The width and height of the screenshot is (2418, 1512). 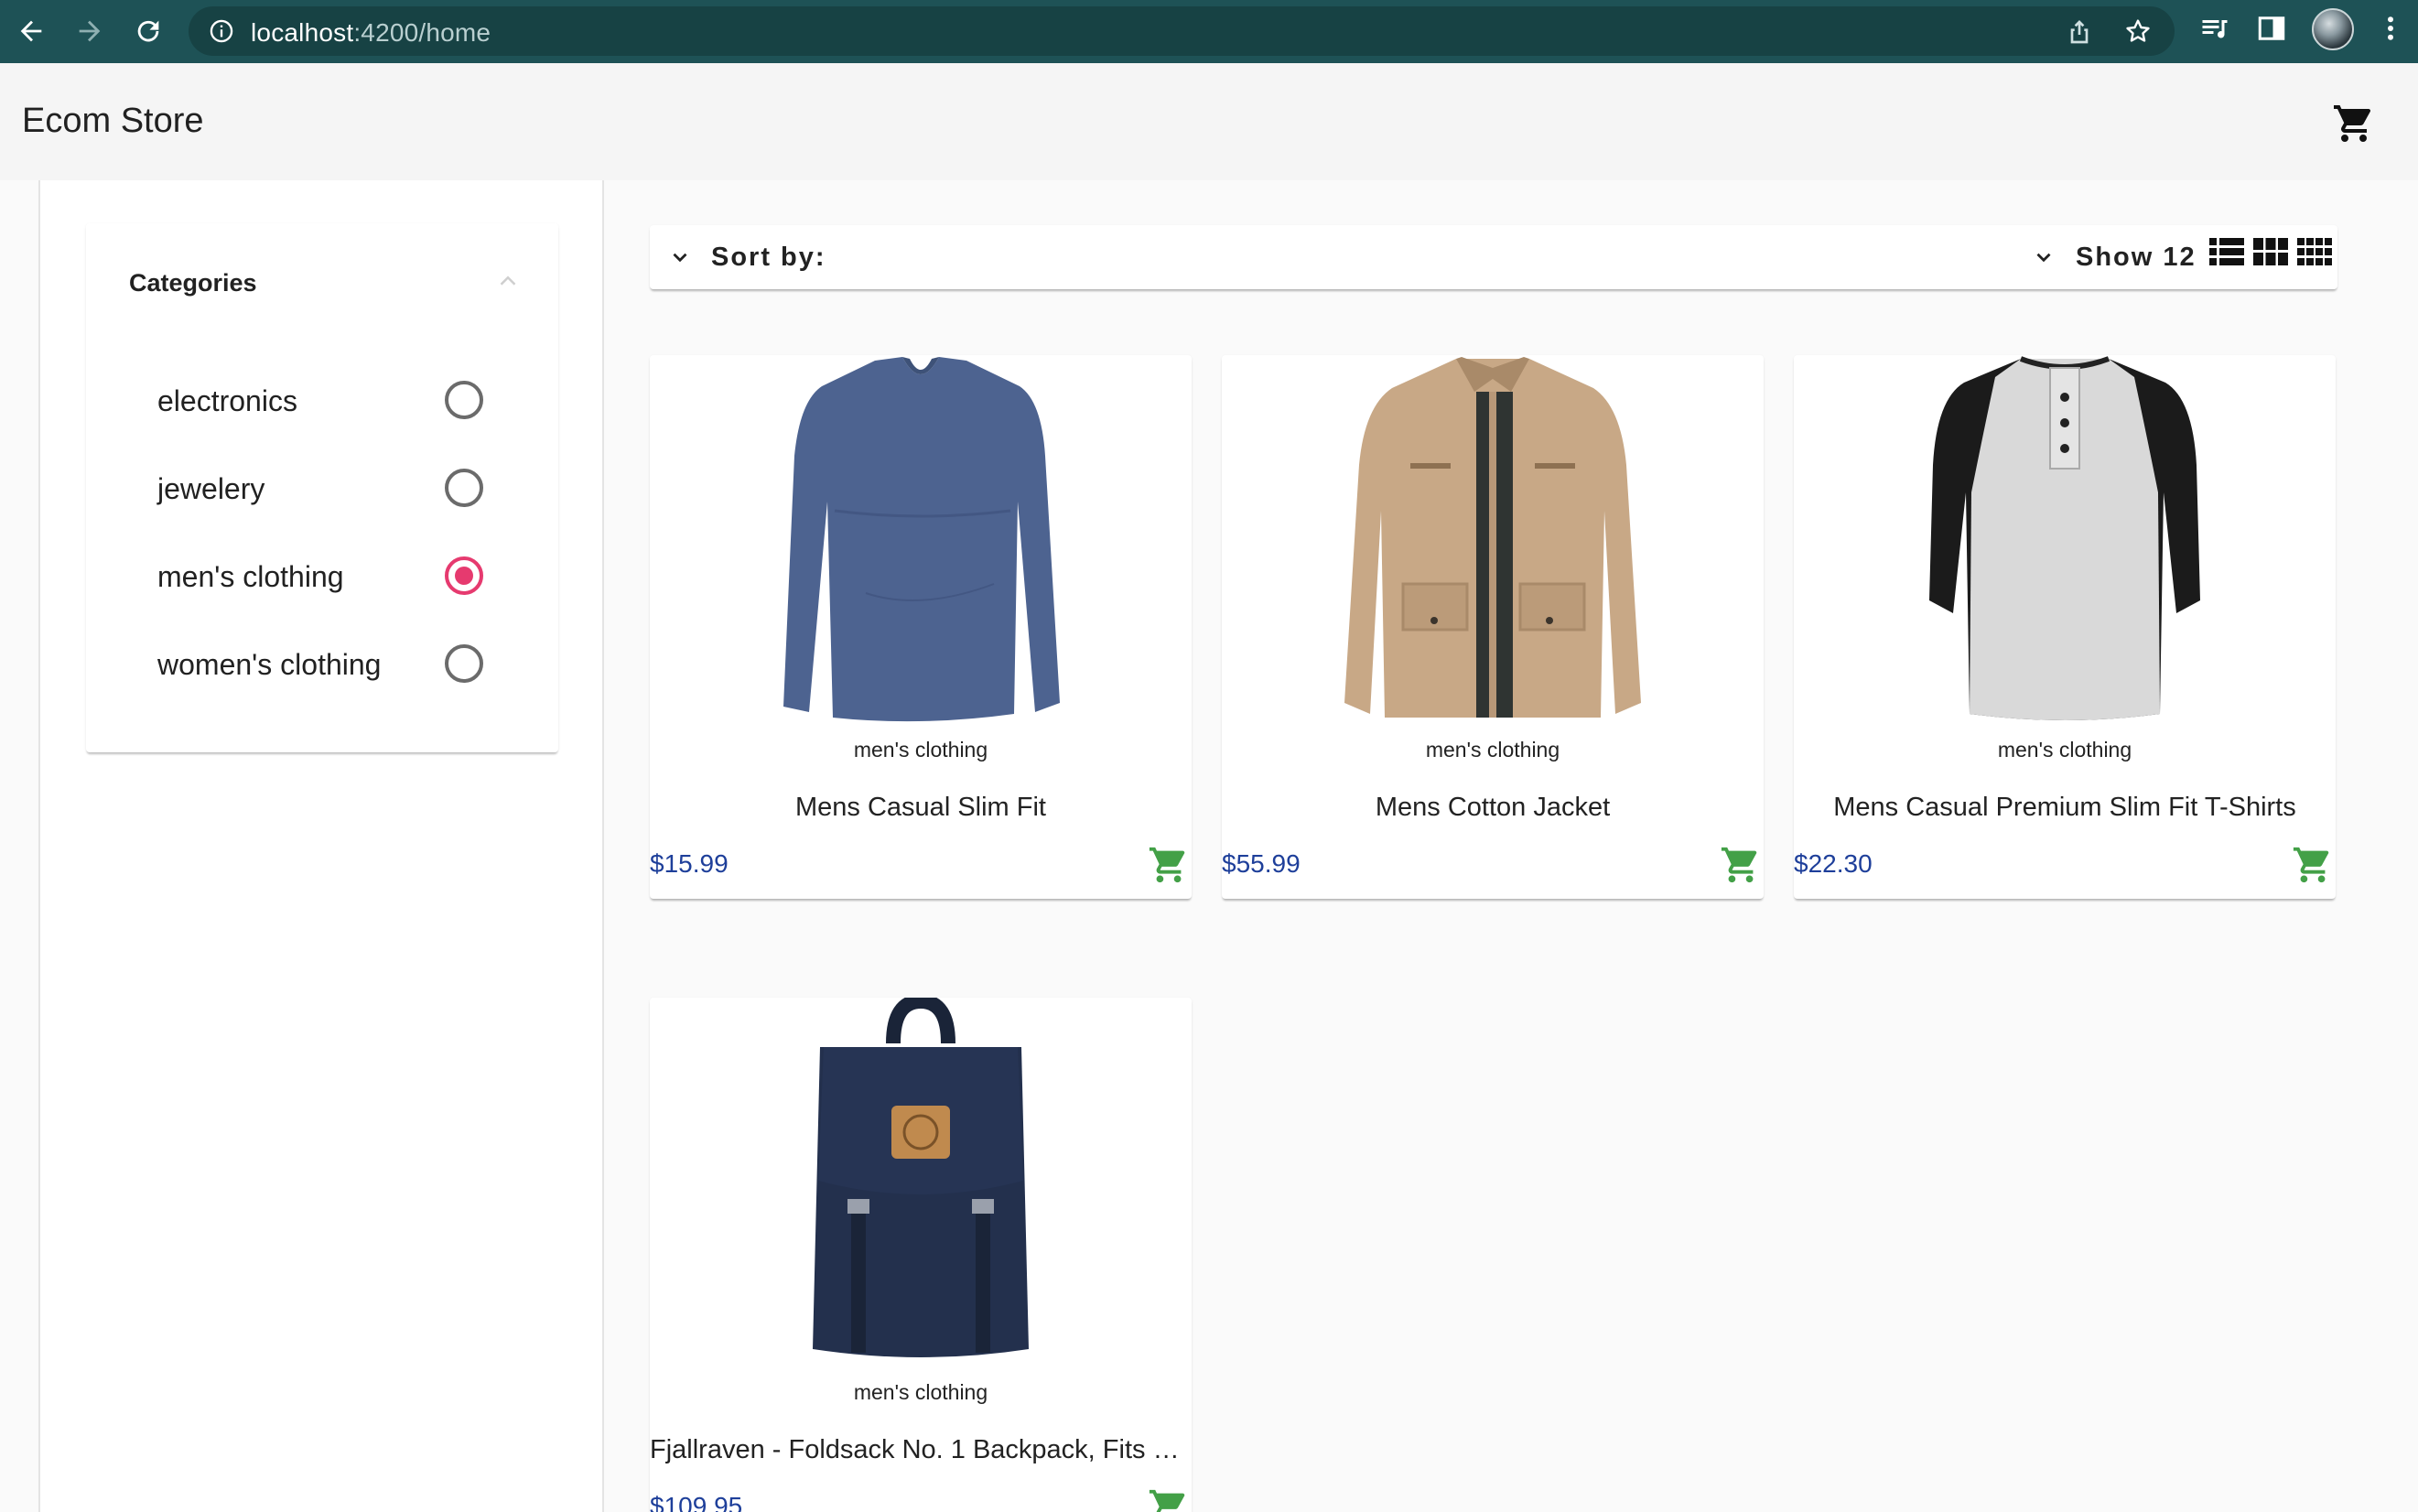 I want to click on reload-icon, so click(x=148, y=31).